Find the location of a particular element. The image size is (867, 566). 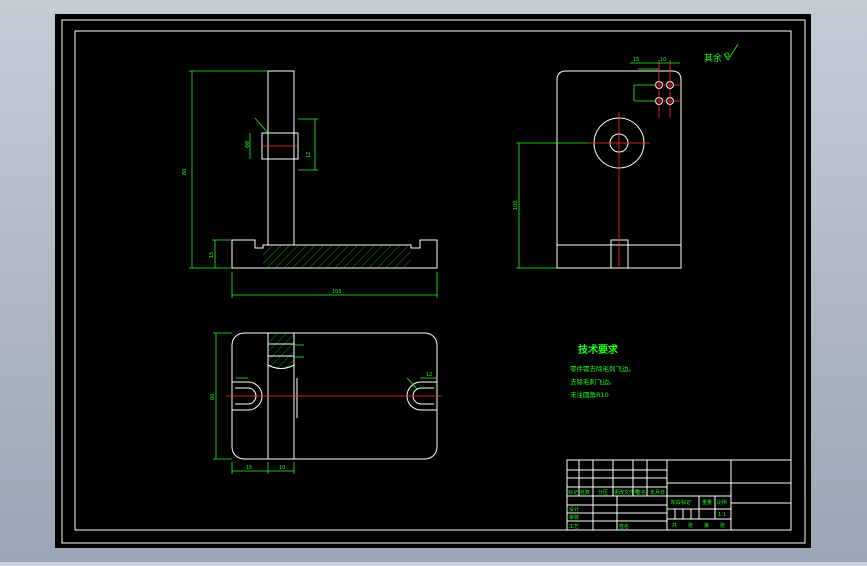

tech-req-item-1: 零件需去除毛刺飞边。 is located at coordinates (602, 368).